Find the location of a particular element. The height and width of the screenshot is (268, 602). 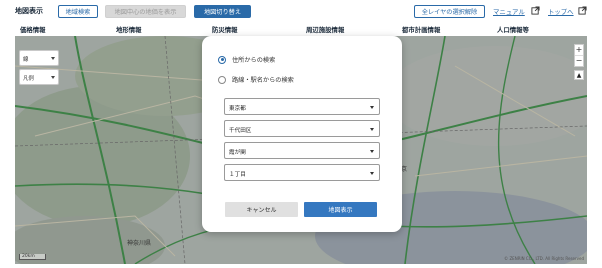

area-search-button: 地域検索 is located at coordinates (78, 11).